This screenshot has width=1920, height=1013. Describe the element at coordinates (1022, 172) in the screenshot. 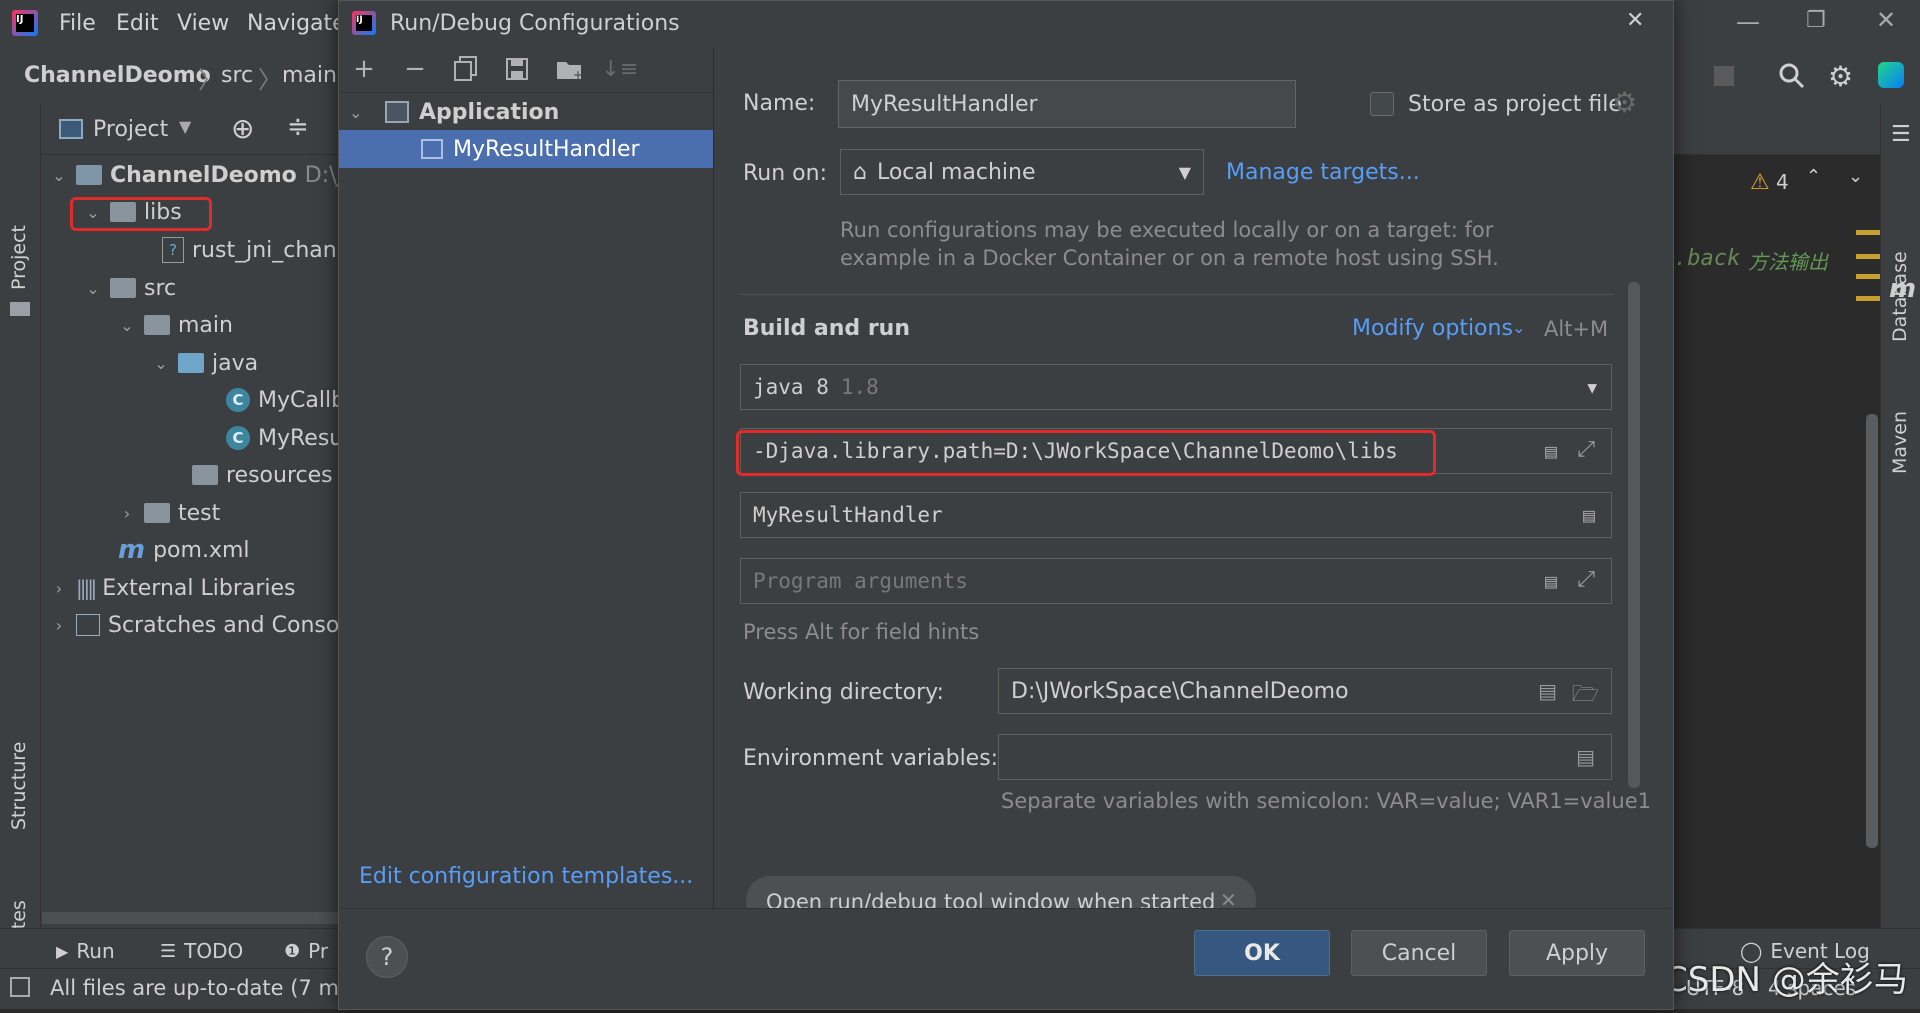

I see `run-on-select: ⌂ Local machine ▼` at that location.